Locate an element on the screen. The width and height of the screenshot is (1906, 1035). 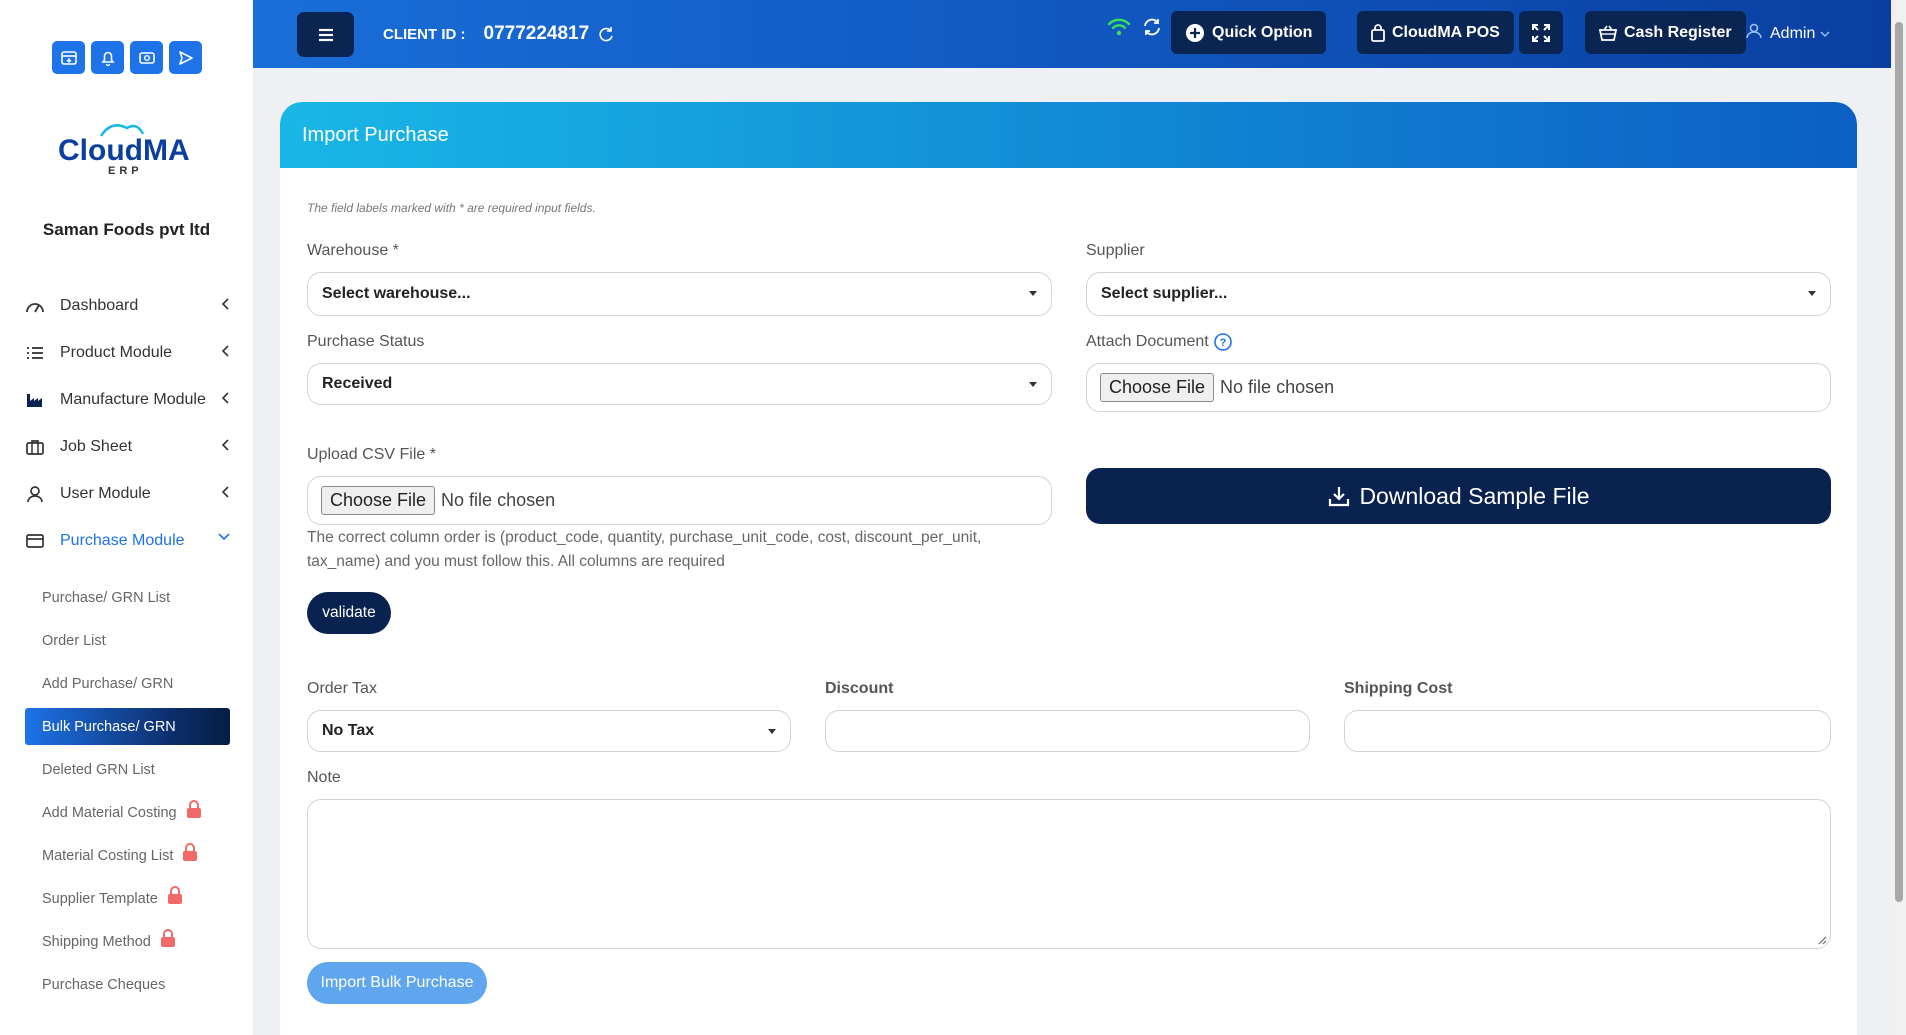
submenu-item-add-material-costing: Add Material Costing is located at coordinates (127, 812).